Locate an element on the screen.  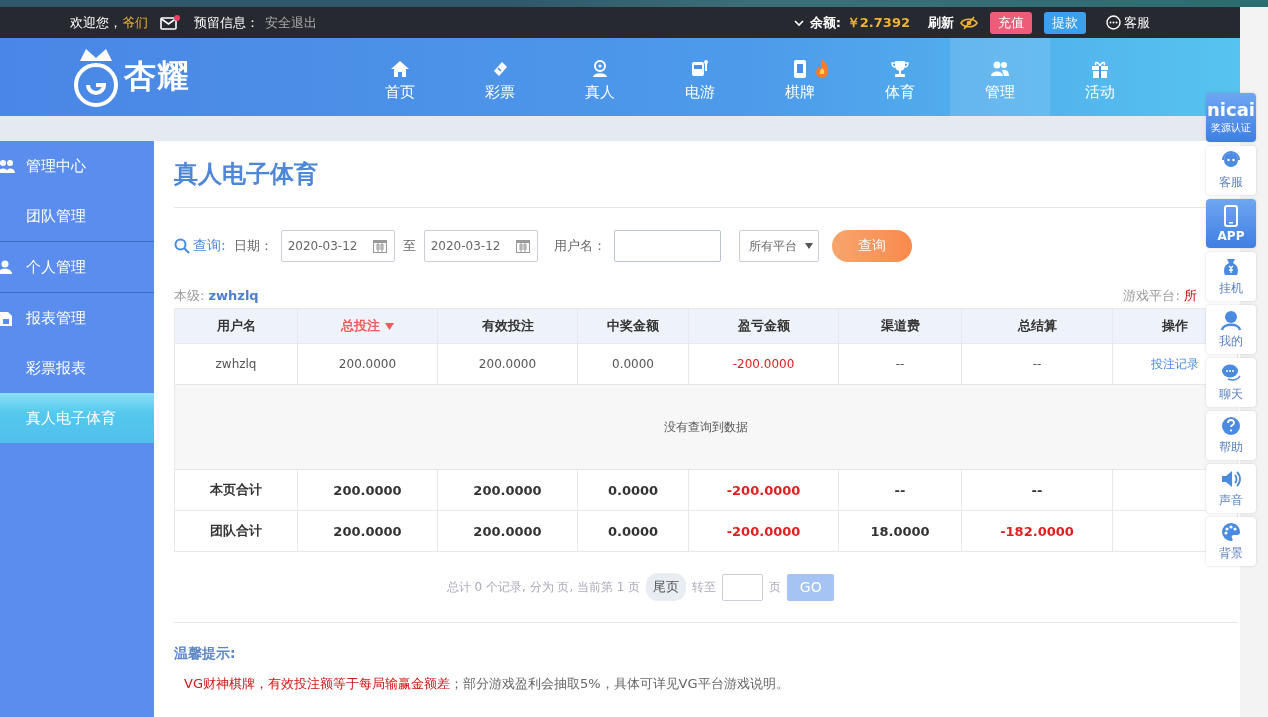
dock-button: 聊天 is located at coordinates (1231, 382).